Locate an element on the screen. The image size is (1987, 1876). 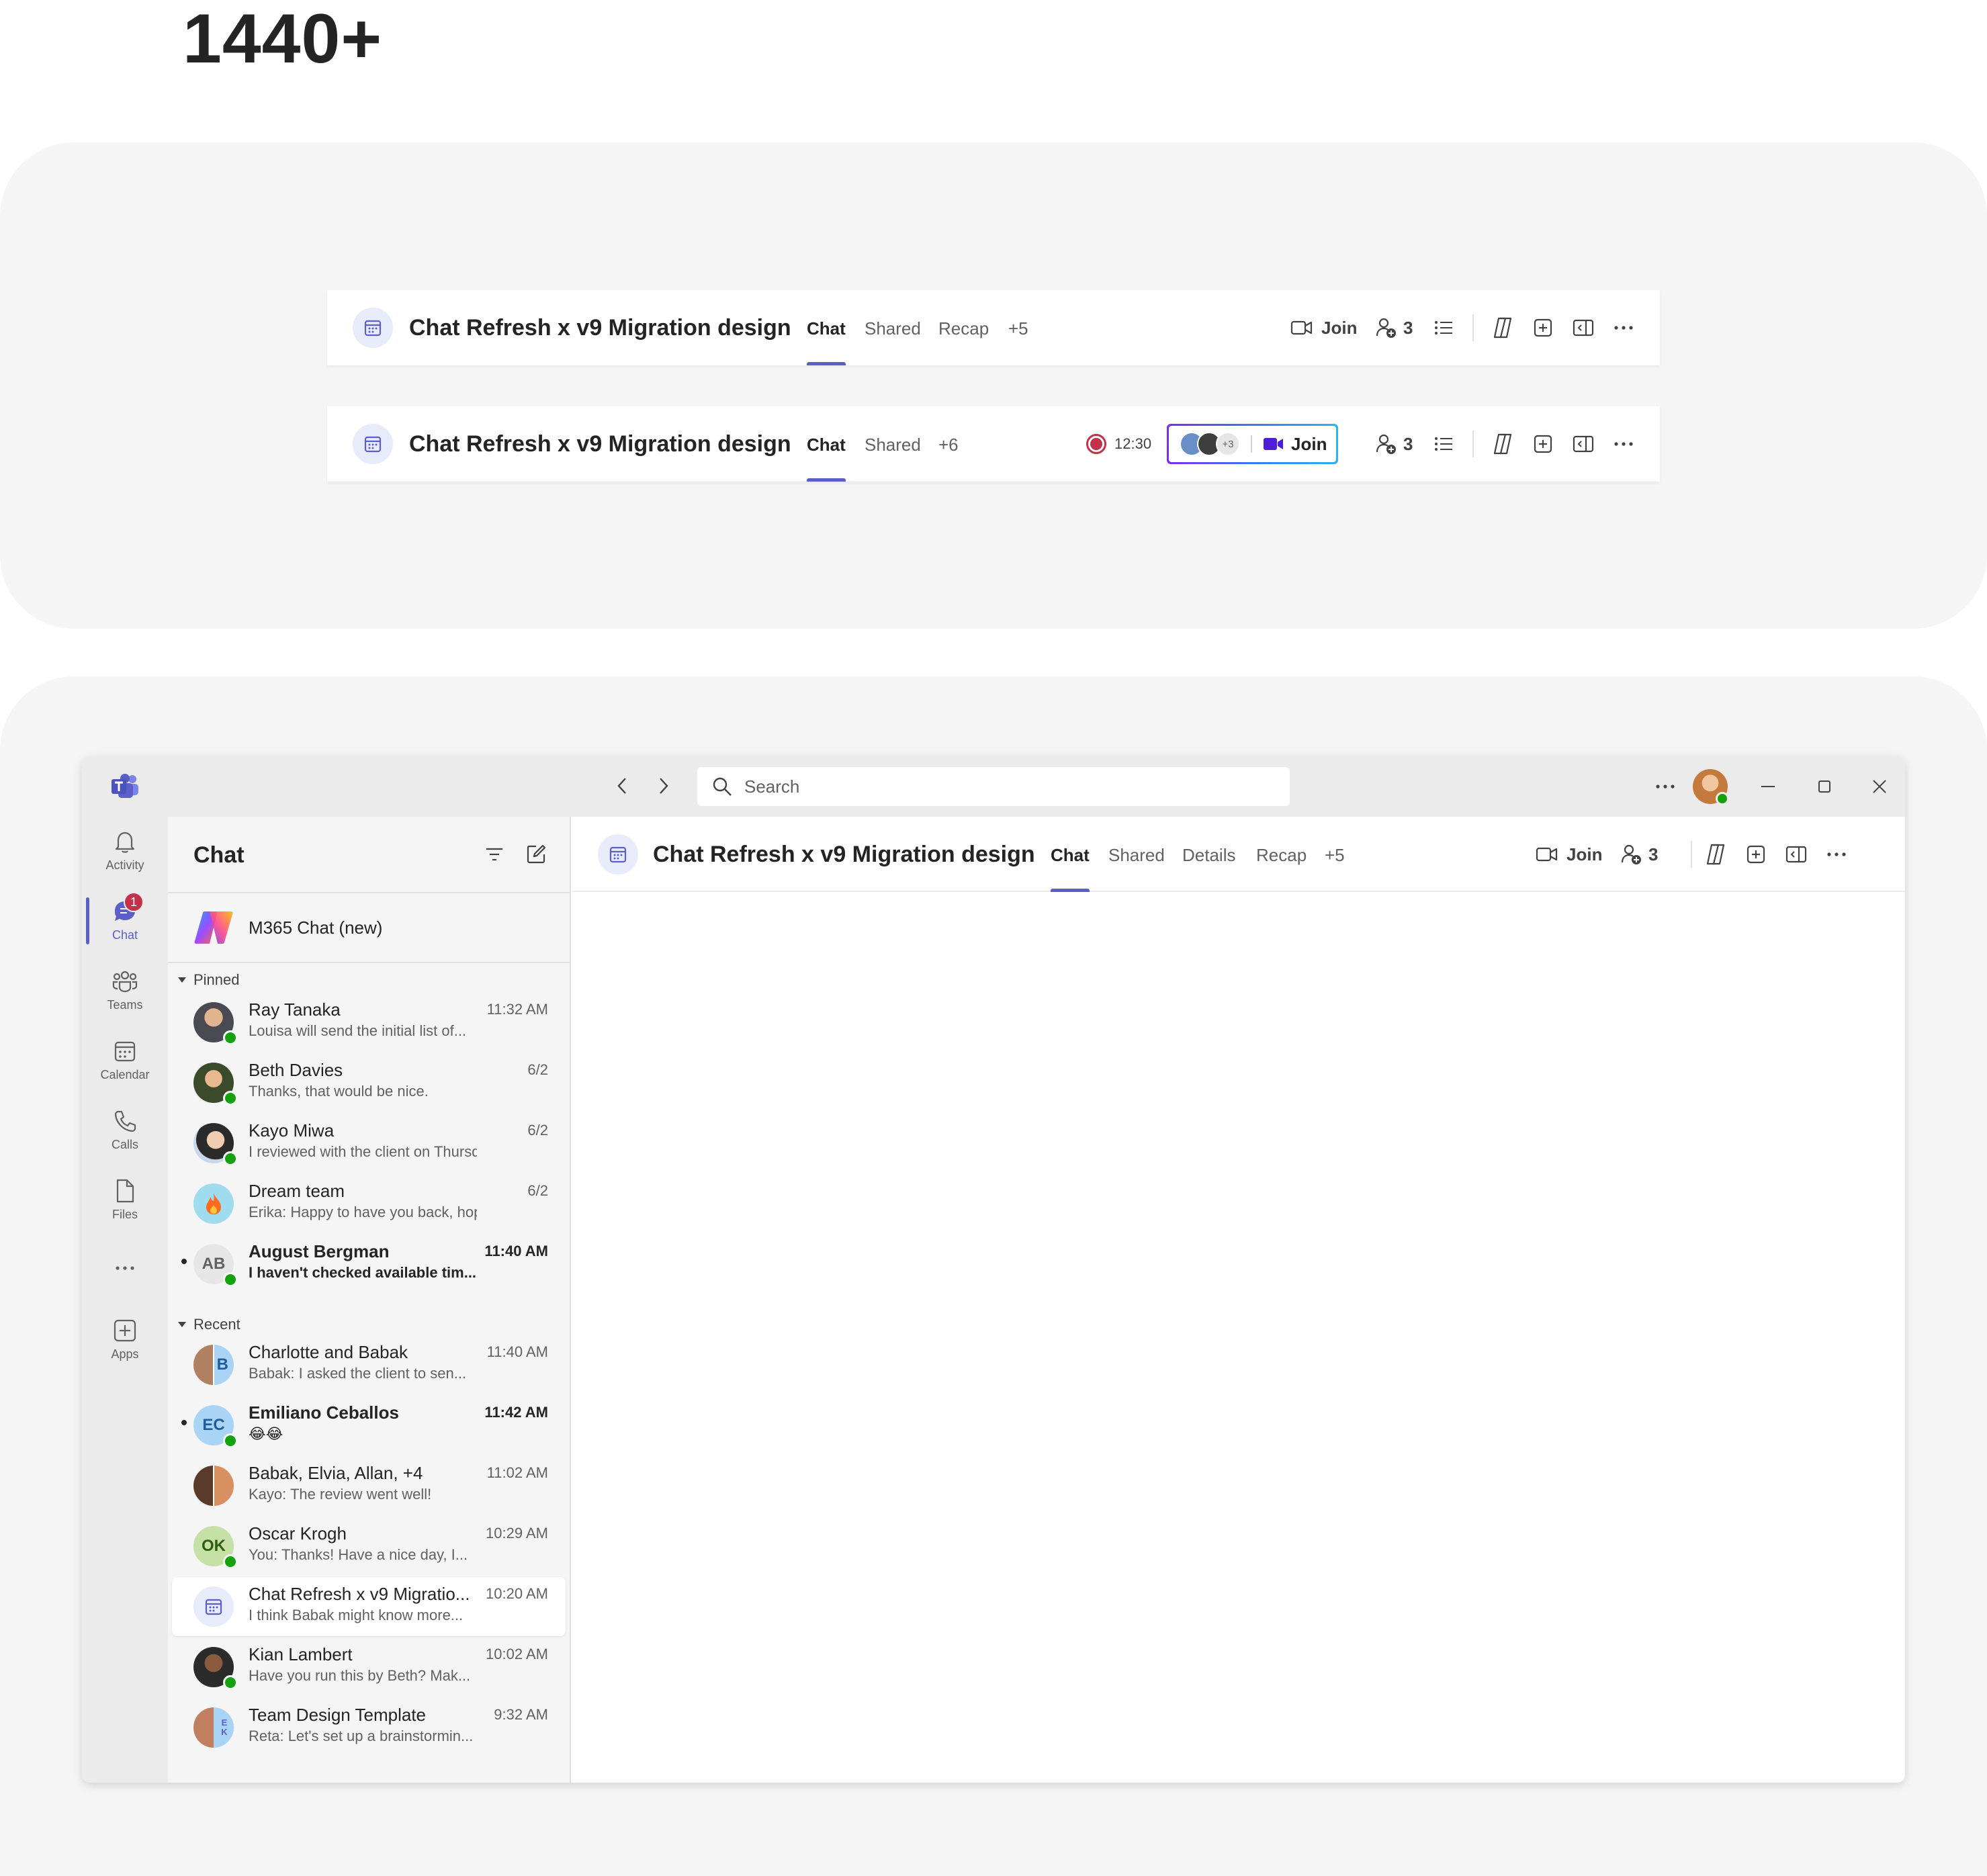
rail-label: Calendar is located at coordinates (125, 1074).